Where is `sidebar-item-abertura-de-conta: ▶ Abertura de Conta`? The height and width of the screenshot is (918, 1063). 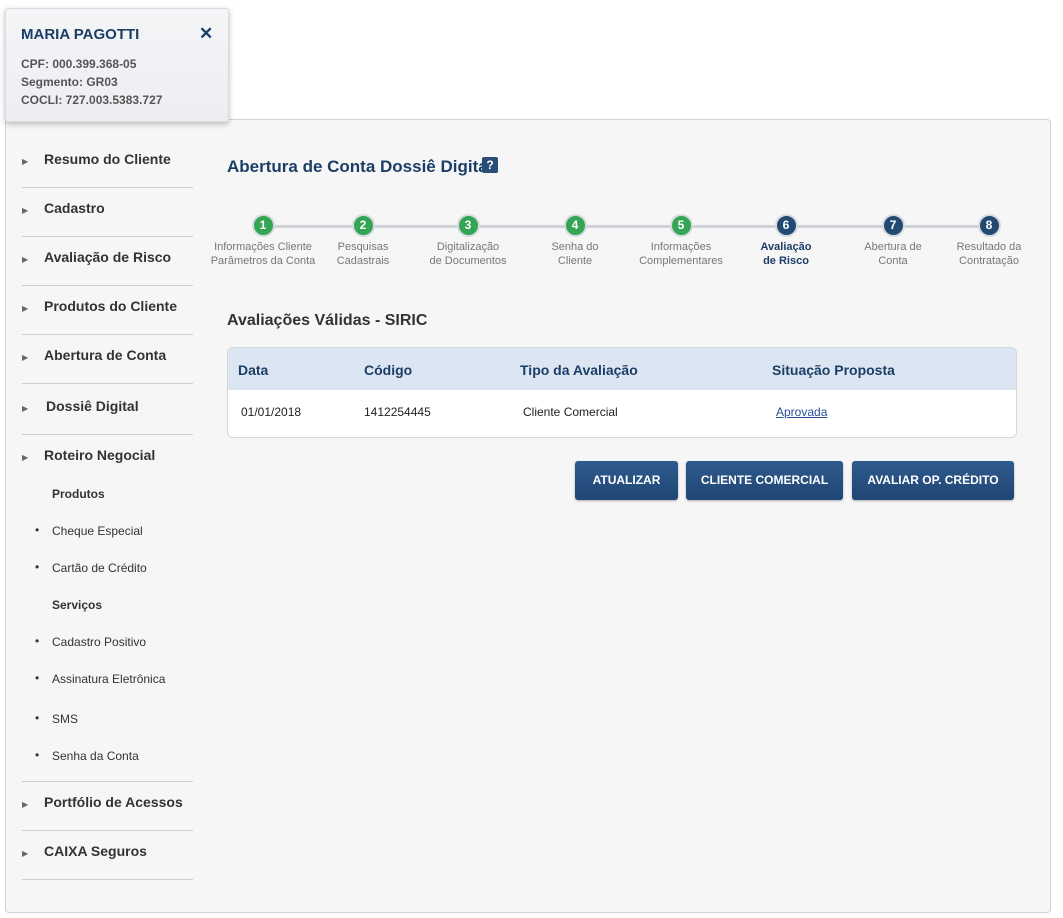 sidebar-item-abertura-de-conta: ▶ Abertura de Conta is located at coordinates (107, 359).